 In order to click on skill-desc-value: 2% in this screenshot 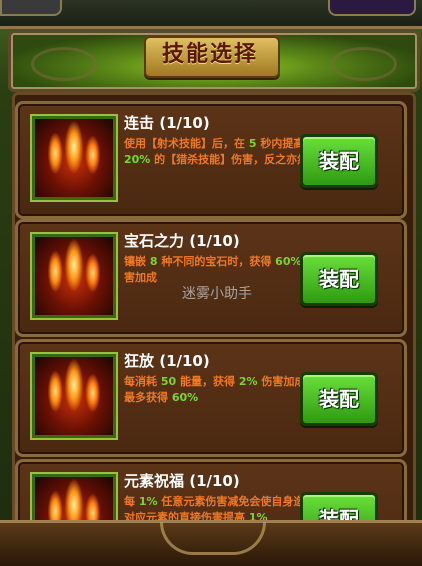, I will do `click(248, 381)`.